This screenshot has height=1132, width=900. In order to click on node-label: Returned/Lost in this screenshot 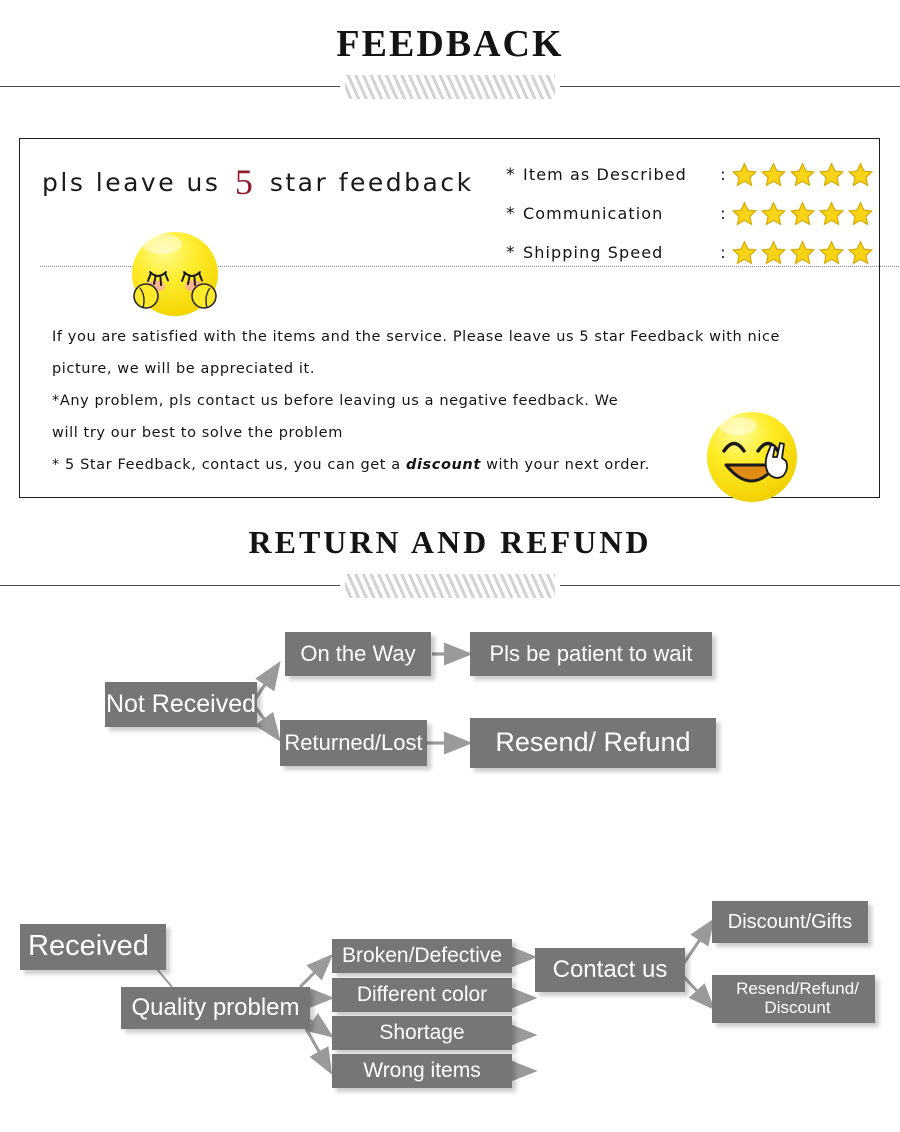, I will do `click(353, 742)`.